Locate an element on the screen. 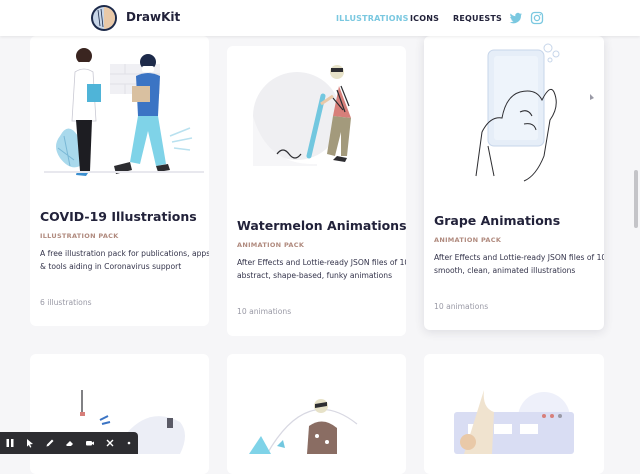  close-icon is located at coordinates (110, 443).